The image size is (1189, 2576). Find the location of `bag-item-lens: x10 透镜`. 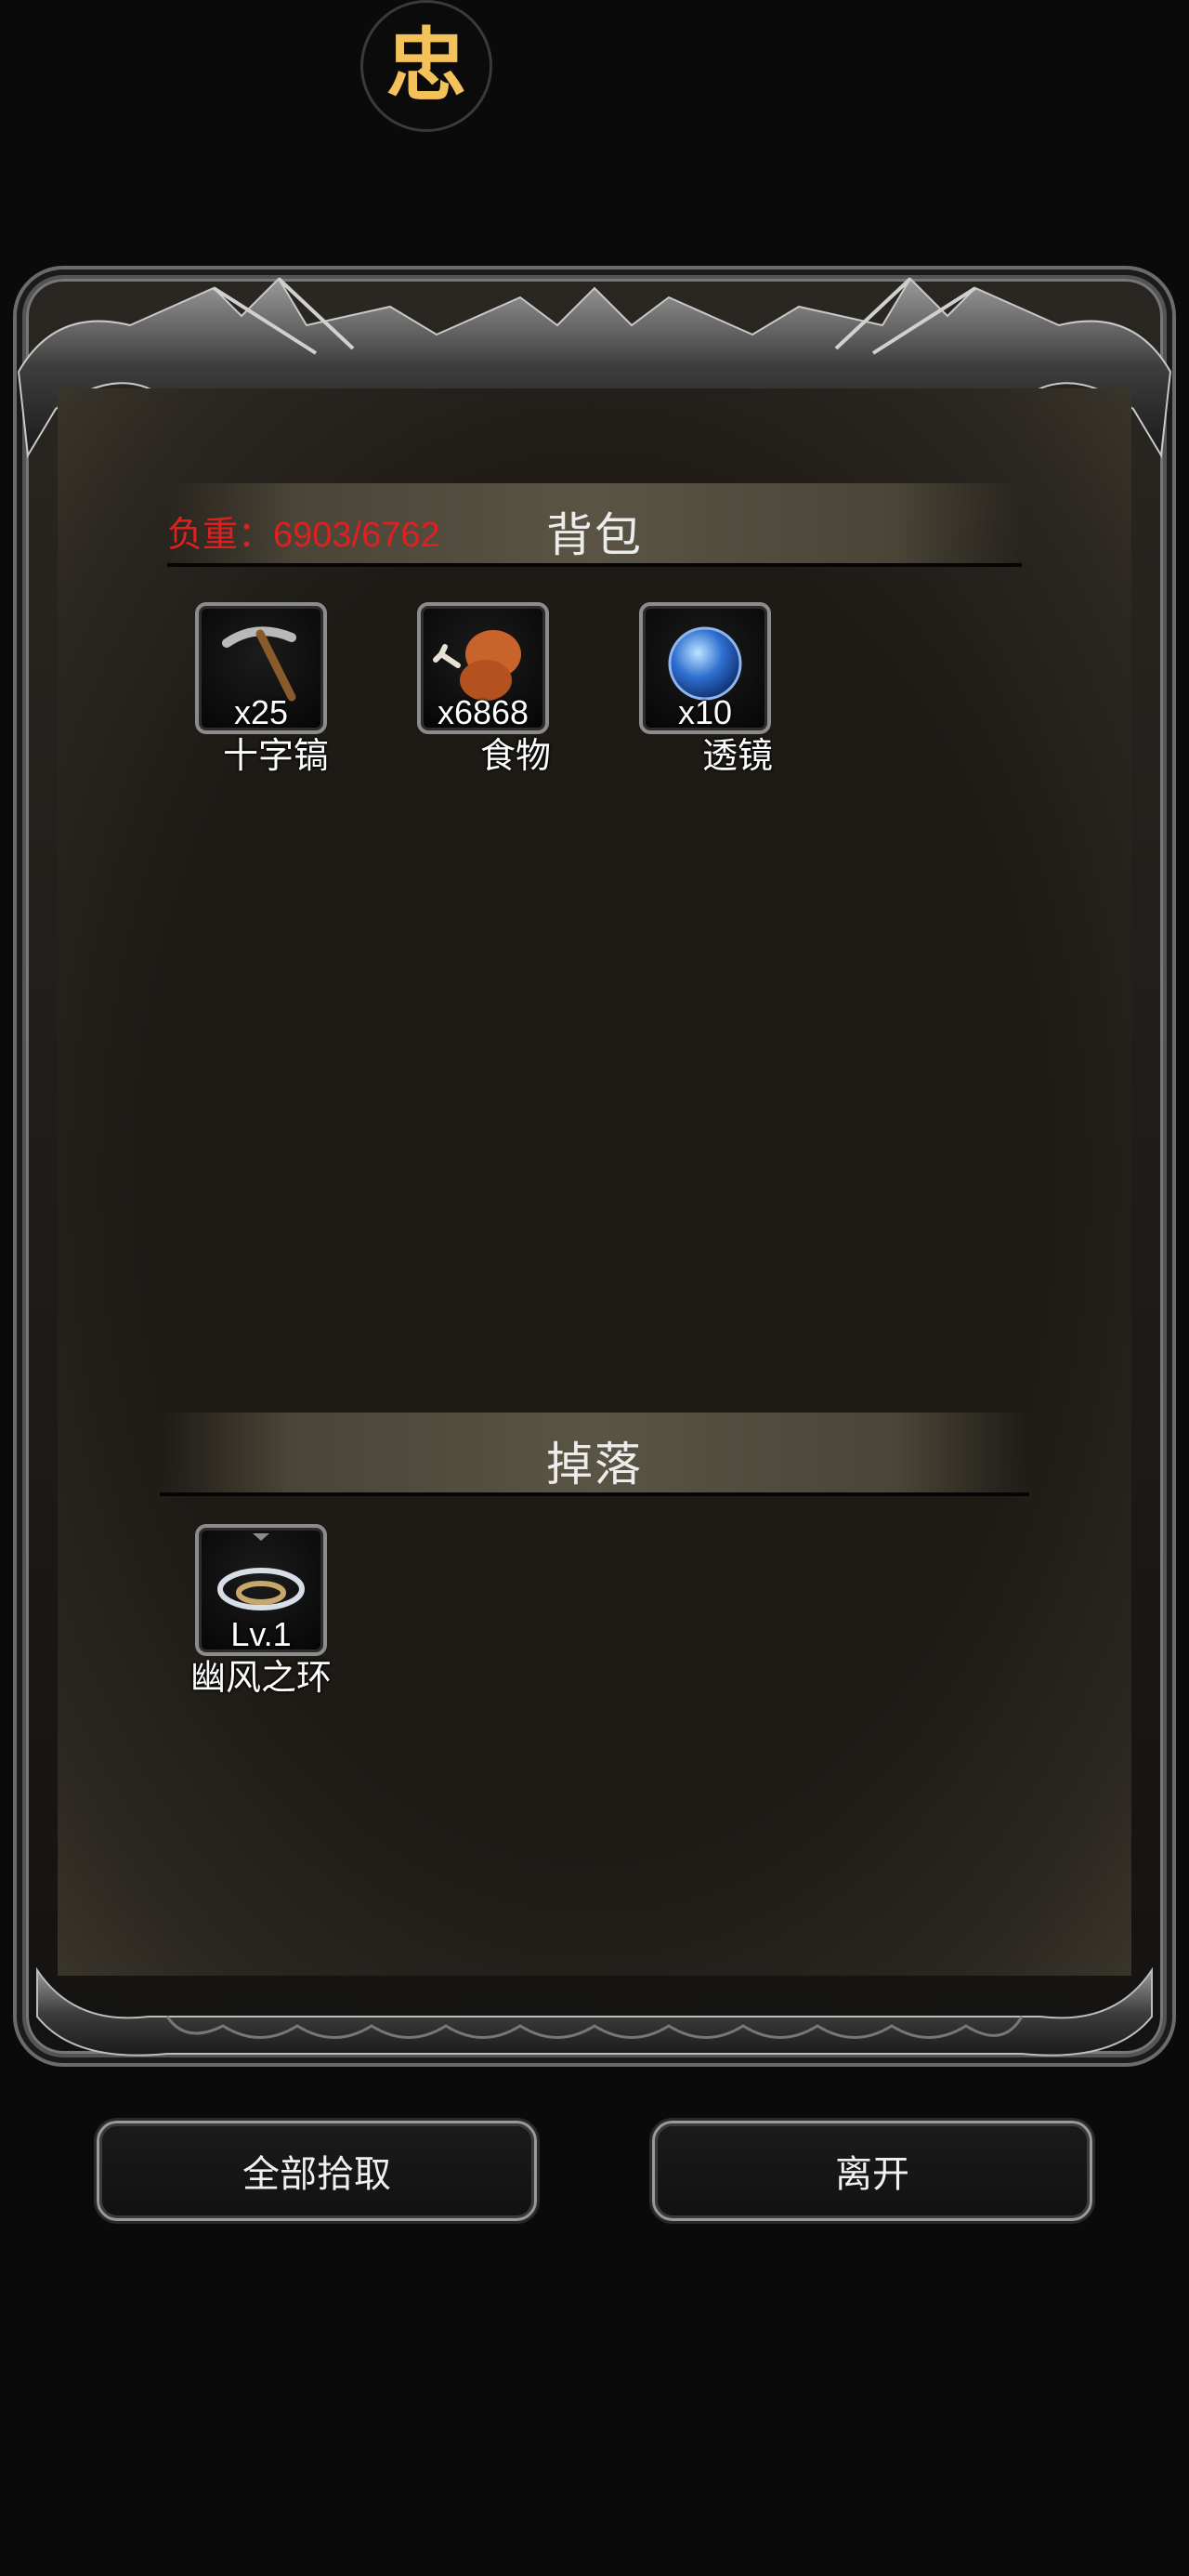

bag-item-lens: x10 透镜 is located at coordinates (705, 690).